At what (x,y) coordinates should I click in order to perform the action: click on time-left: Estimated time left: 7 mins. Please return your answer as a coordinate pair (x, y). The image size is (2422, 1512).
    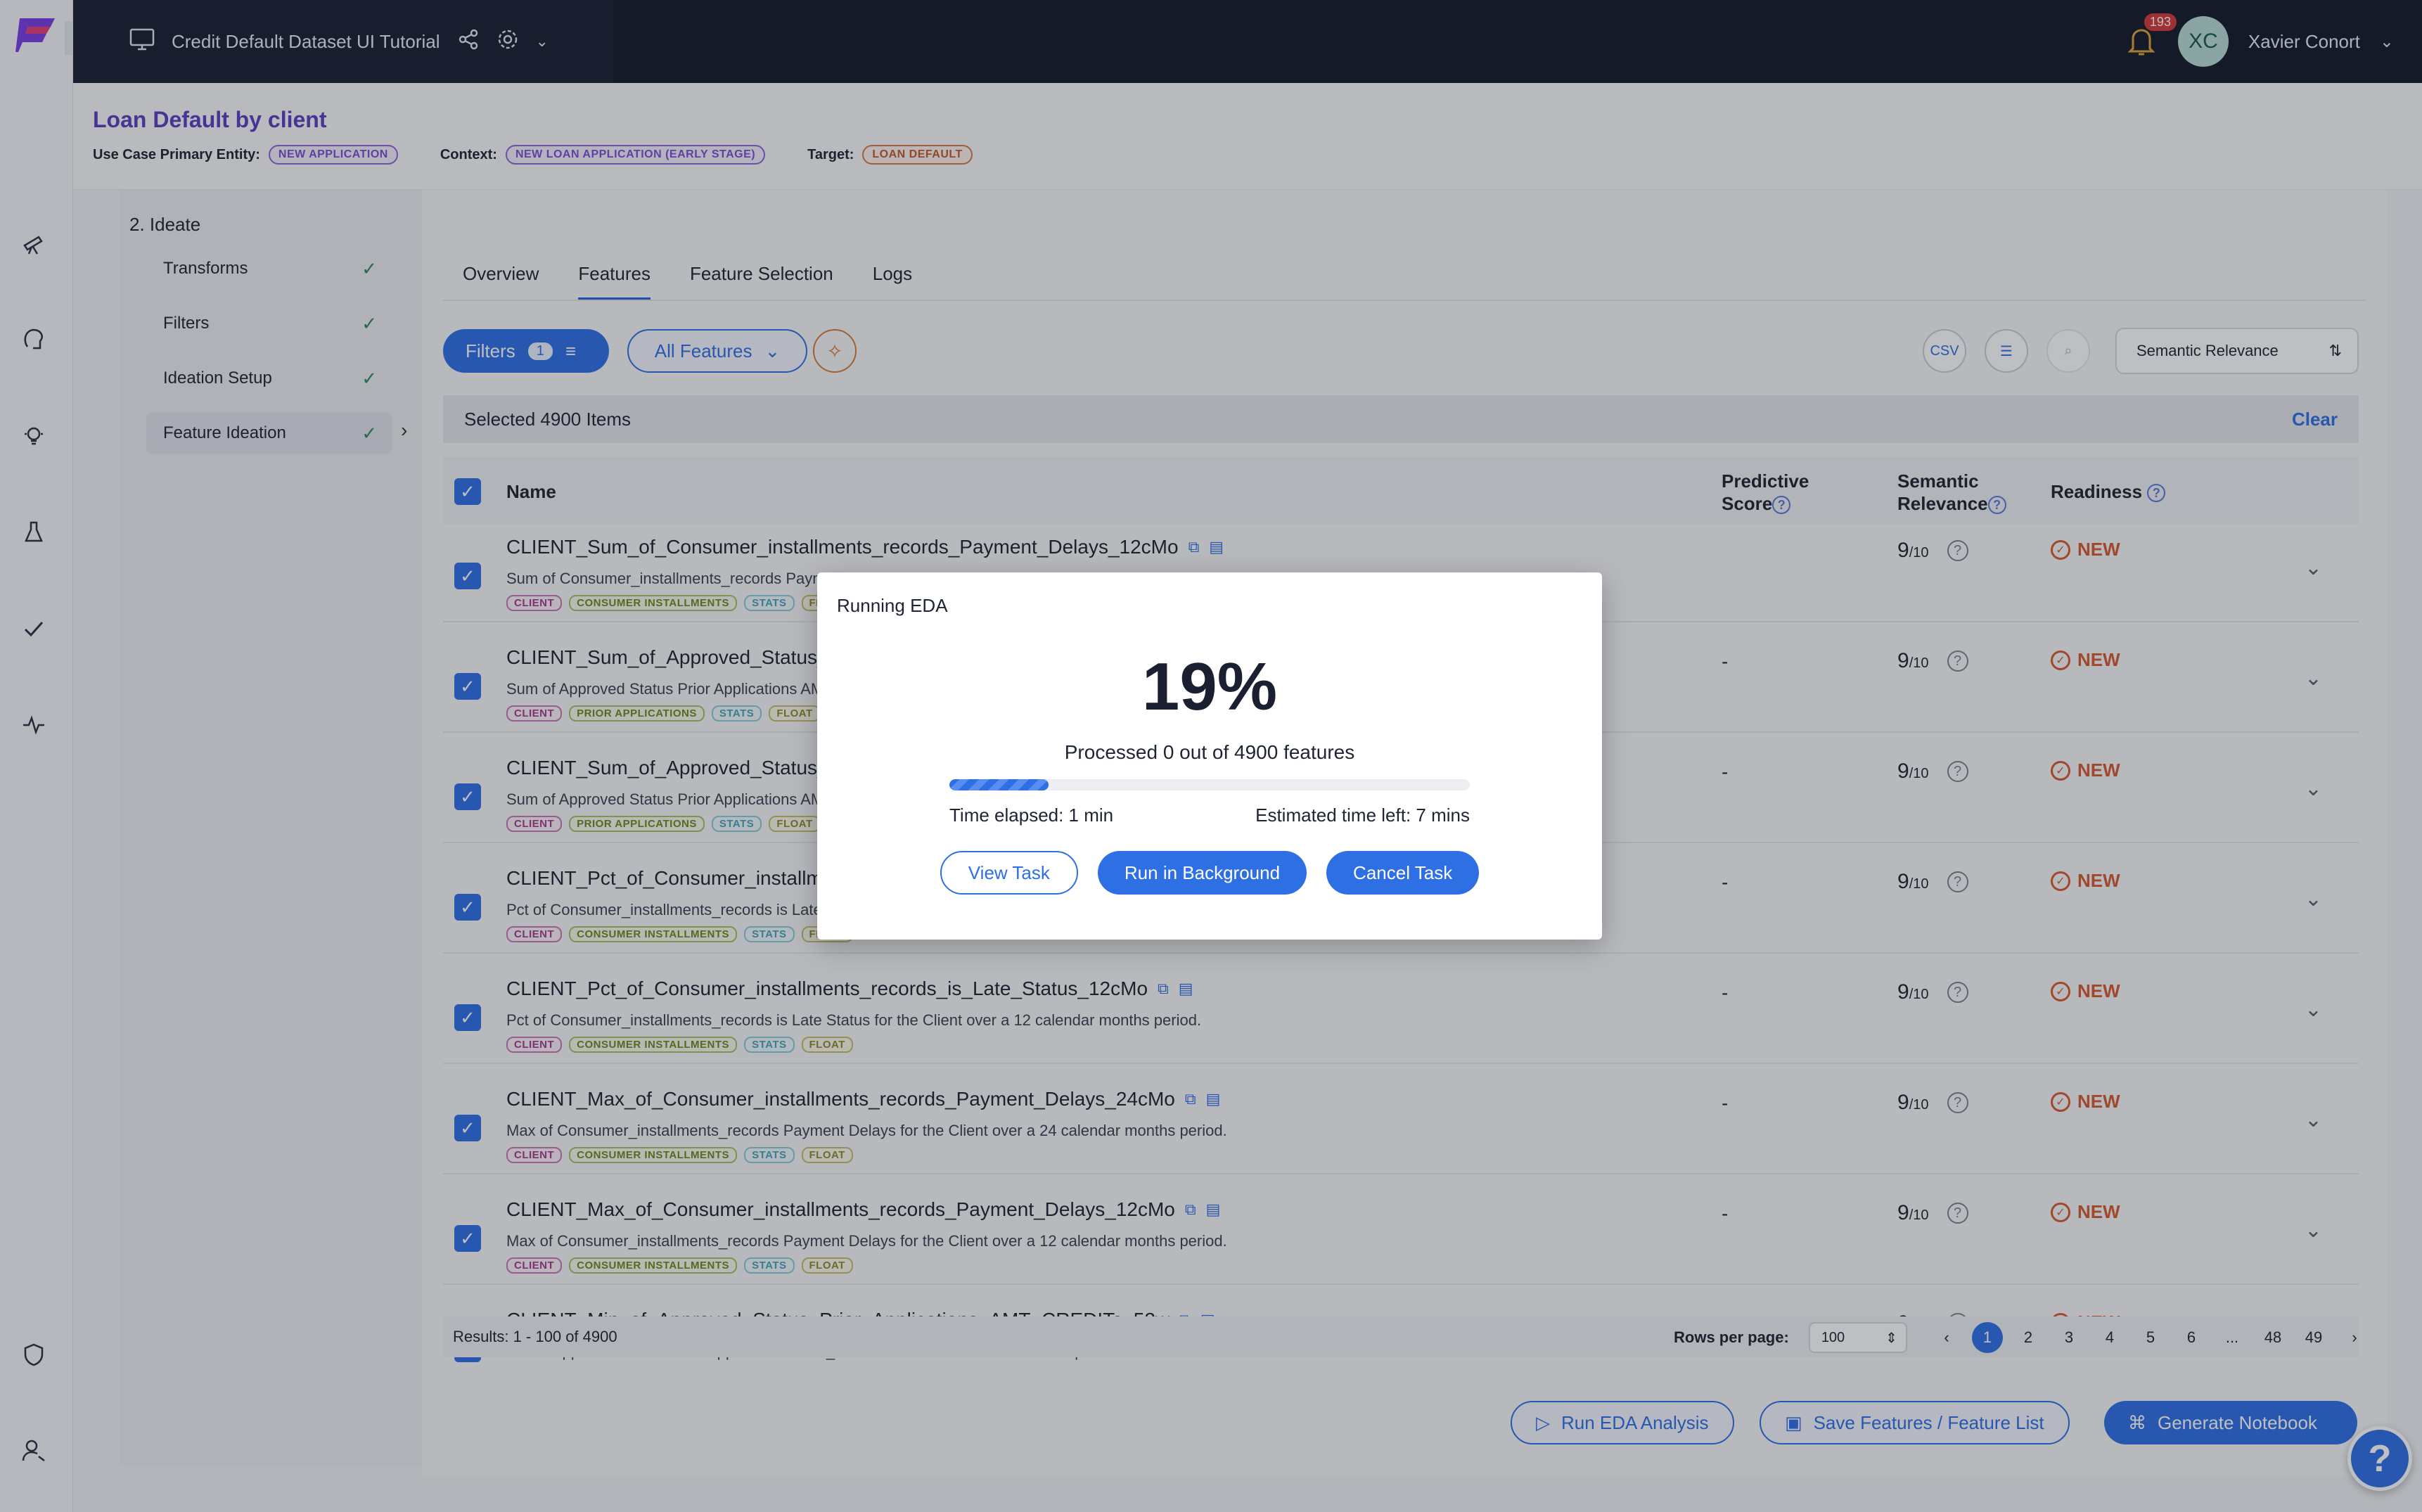
    Looking at the image, I should click on (1363, 815).